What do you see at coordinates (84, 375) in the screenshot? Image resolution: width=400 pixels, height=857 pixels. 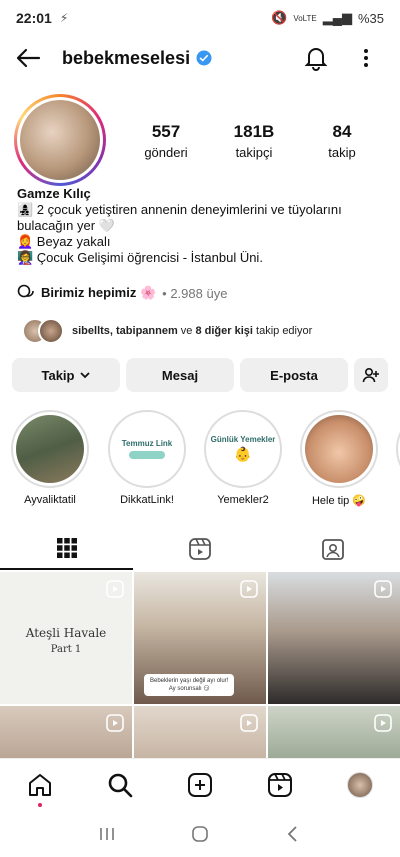 I see `chevron-down-icon` at bounding box center [84, 375].